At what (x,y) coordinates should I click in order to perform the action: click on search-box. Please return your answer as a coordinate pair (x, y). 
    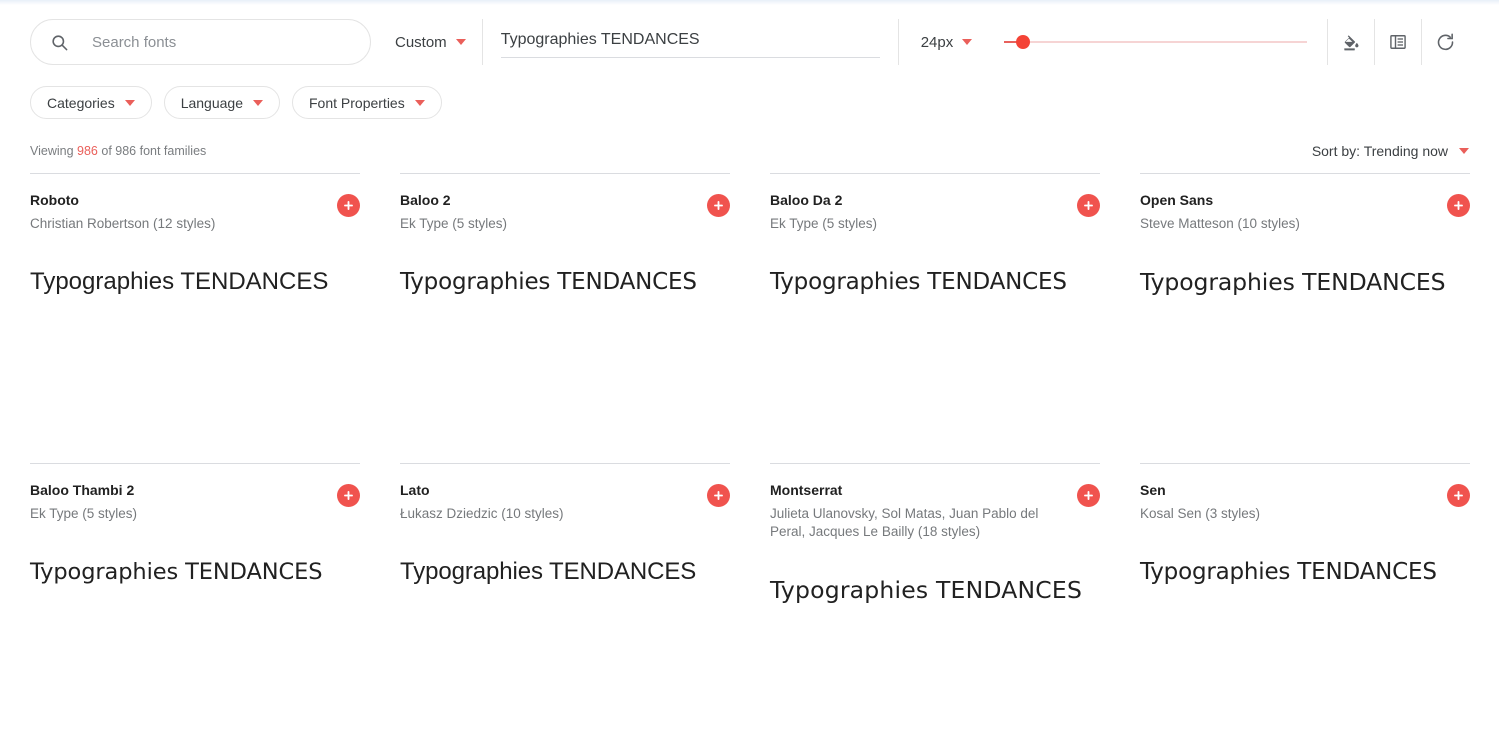
    Looking at the image, I should click on (200, 42).